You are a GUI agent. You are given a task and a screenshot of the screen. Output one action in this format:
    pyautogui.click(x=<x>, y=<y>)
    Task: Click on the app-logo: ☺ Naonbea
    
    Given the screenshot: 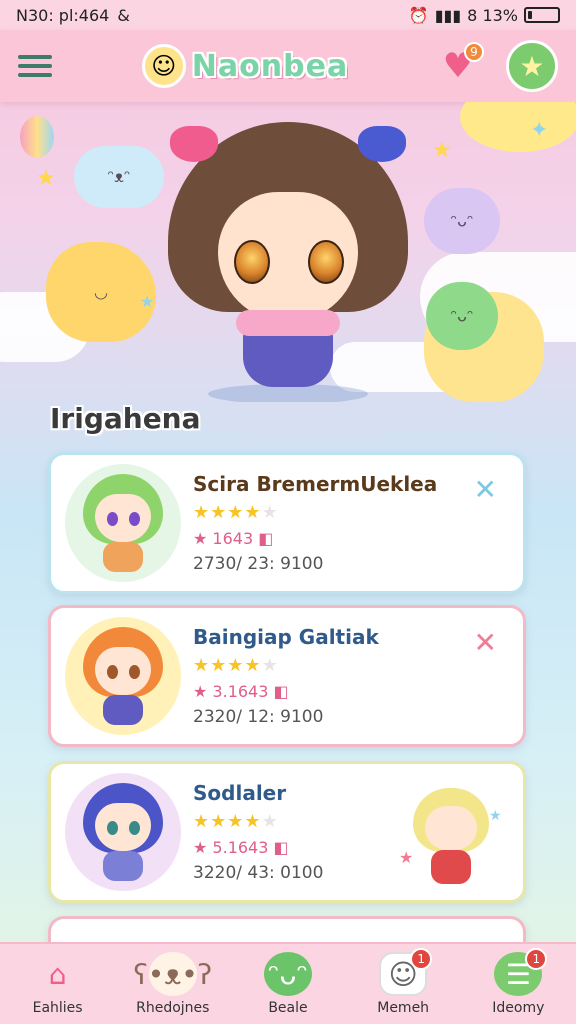 What is the action you would take?
    pyautogui.click(x=245, y=66)
    